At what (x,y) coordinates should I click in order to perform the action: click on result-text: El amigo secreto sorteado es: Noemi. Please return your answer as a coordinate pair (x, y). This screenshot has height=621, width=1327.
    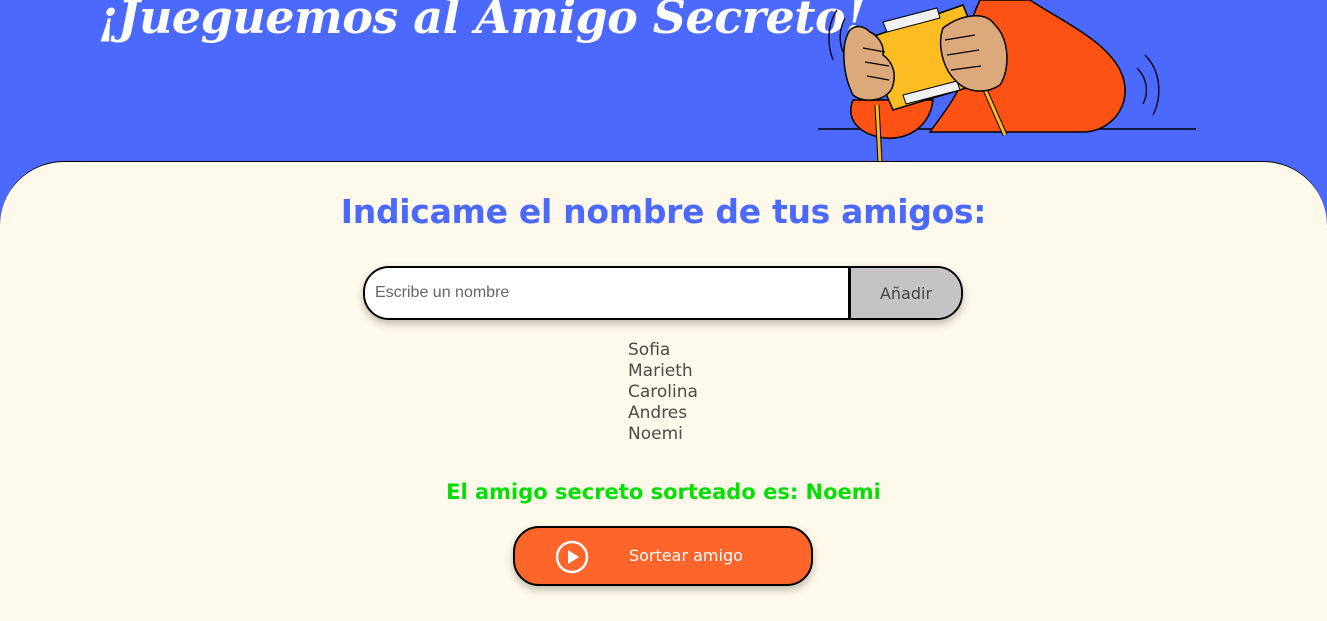
    Looking at the image, I should click on (663, 492).